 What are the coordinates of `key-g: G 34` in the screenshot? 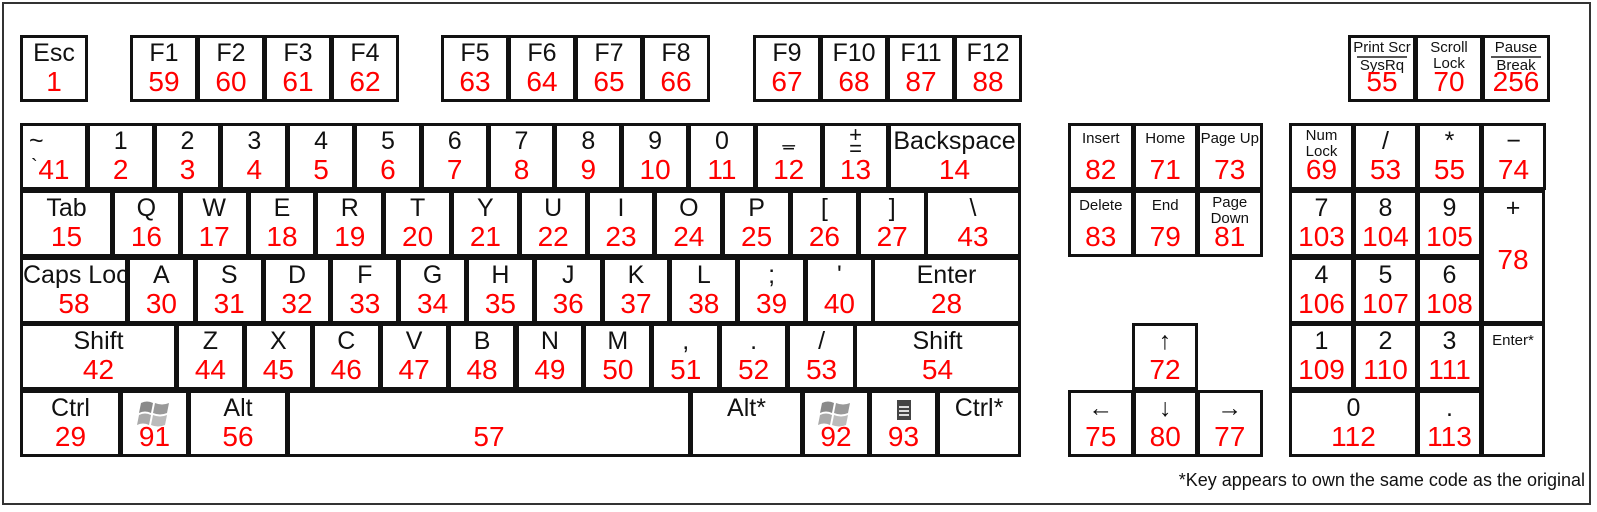 It's located at (432, 290).